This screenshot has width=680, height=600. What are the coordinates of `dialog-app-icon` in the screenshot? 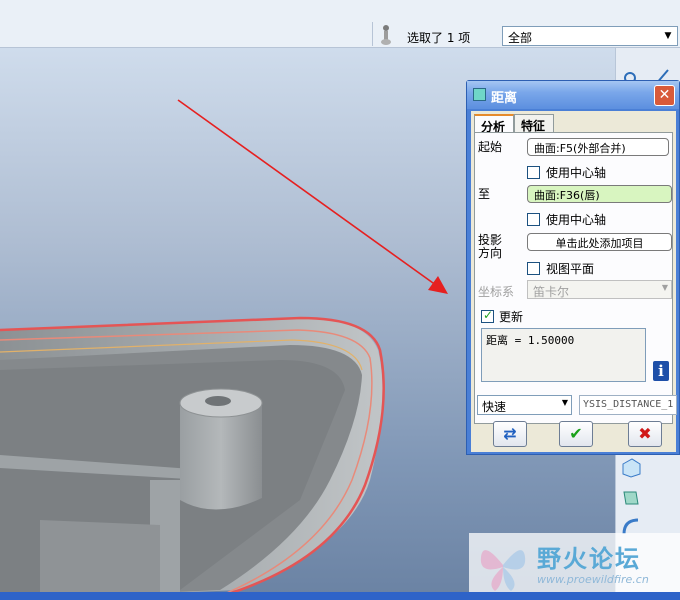 It's located at (479, 94).